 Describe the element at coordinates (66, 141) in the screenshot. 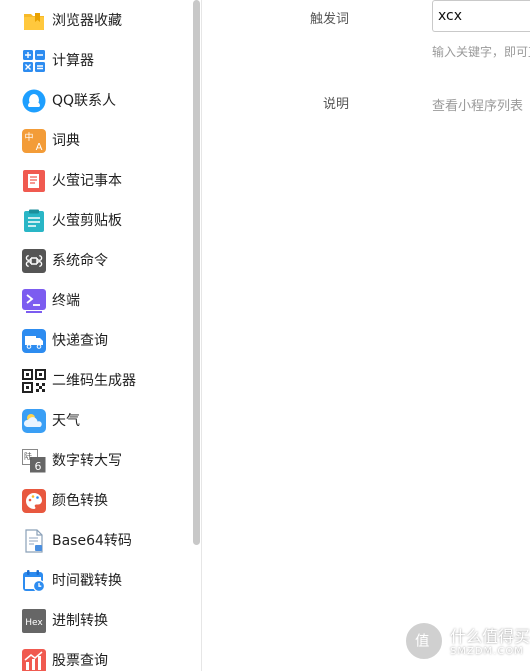

I see `sidebar-item-label: 词典` at that location.